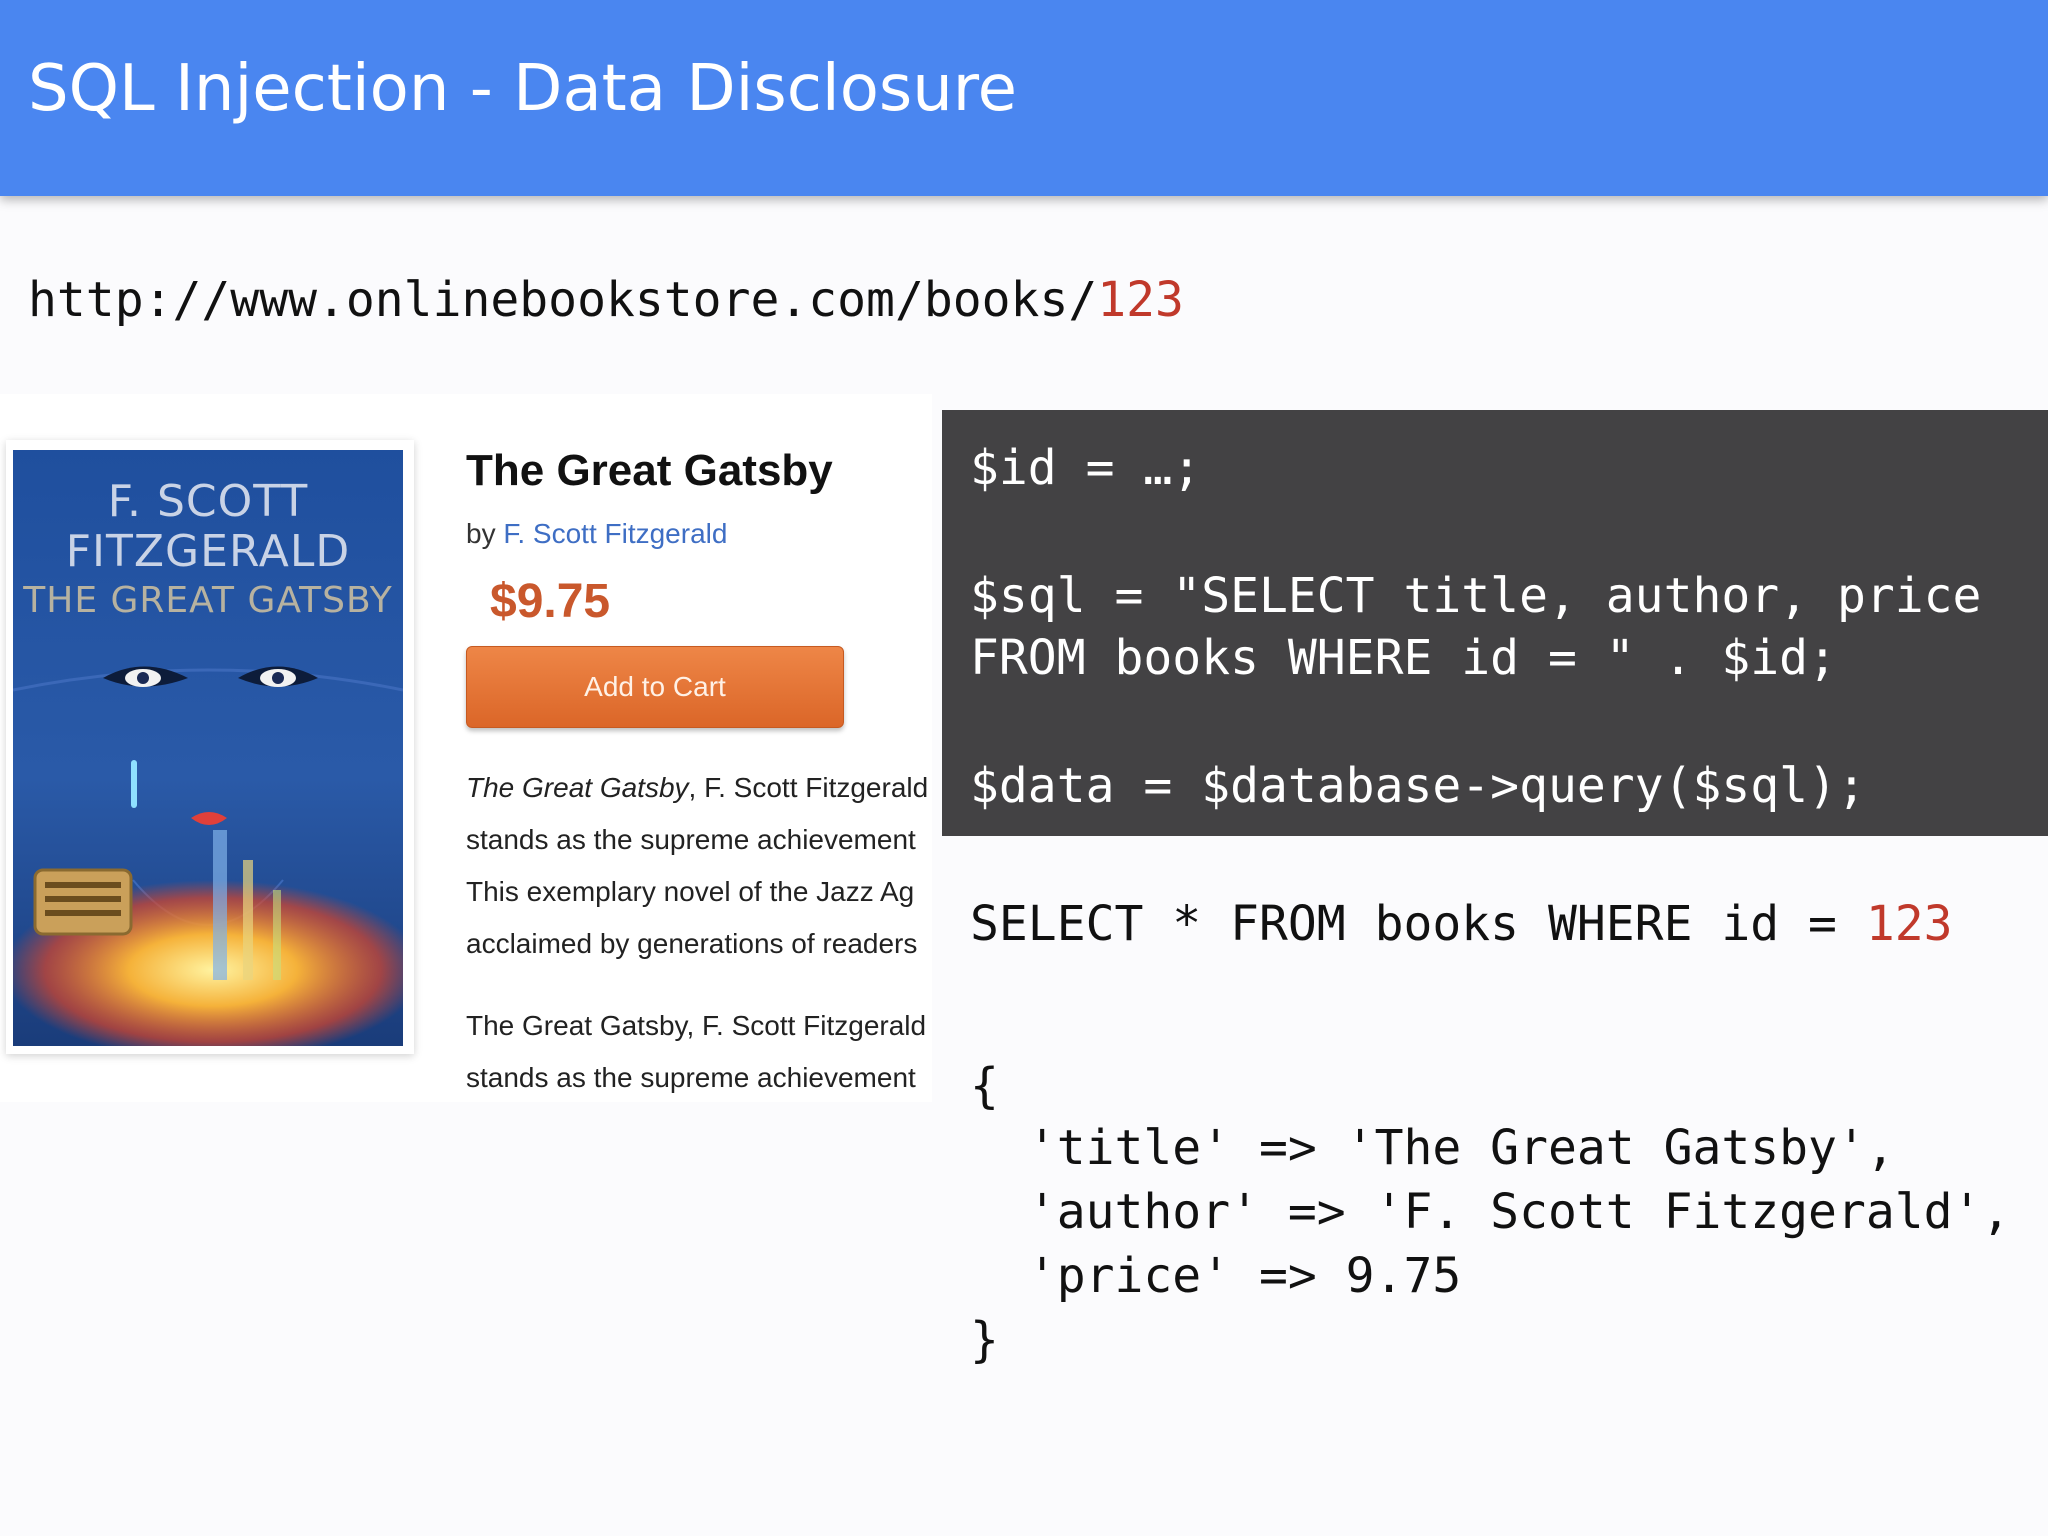 Image resolution: width=2048 pixels, height=1536 pixels. What do you see at coordinates (1403, 658) in the screenshot?
I see `code-line-sql-cont: FROM books WHERE id = " . $id;` at bounding box center [1403, 658].